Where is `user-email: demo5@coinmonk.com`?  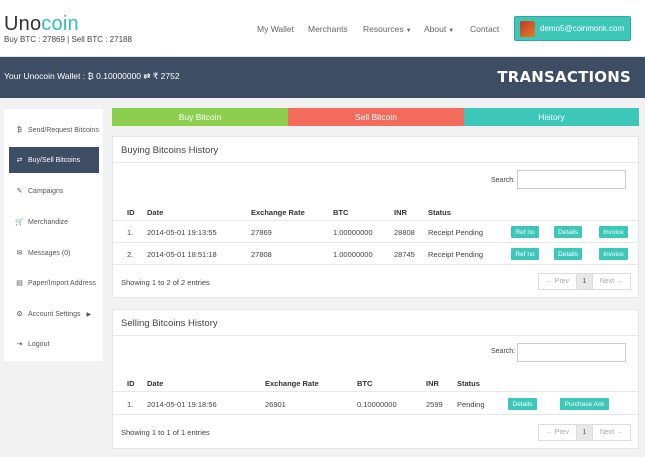 user-email: demo5@coinmonk.com is located at coordinates (582, 28).